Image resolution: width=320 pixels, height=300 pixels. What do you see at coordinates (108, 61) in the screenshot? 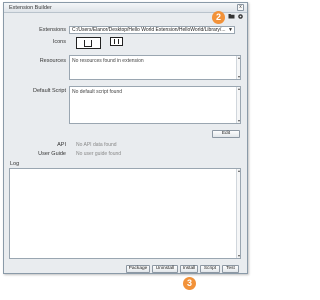
I see `resources-value: No resources found in extension` at bounding box center [108, 61].